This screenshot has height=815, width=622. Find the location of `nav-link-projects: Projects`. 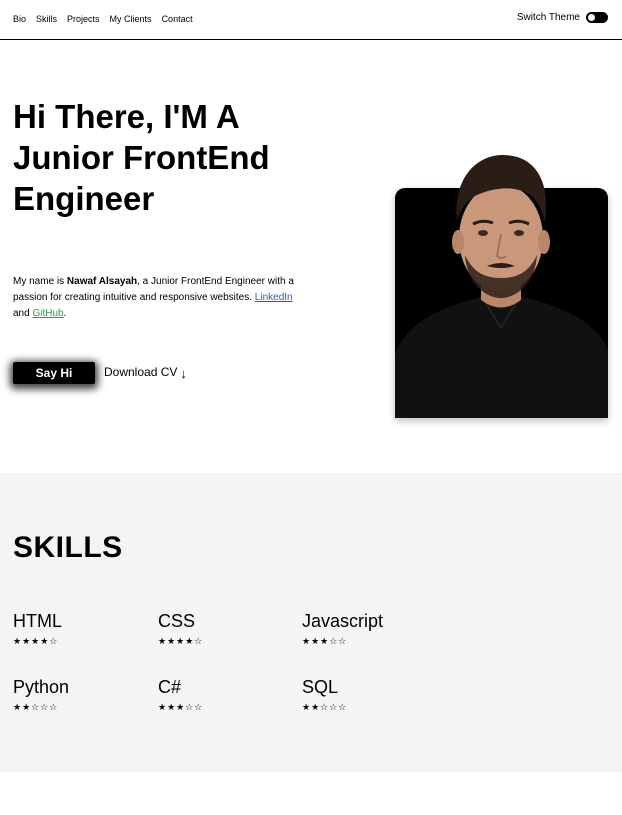

nav-link-projects: Projects is located at coordinates (83, 19).